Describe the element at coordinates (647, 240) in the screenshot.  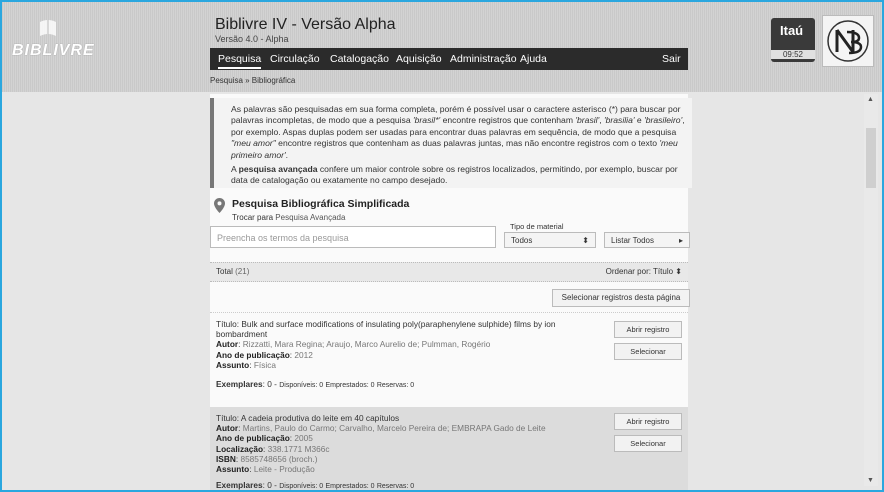
I see `list-all-button: Listar Todos ▸` at that location.